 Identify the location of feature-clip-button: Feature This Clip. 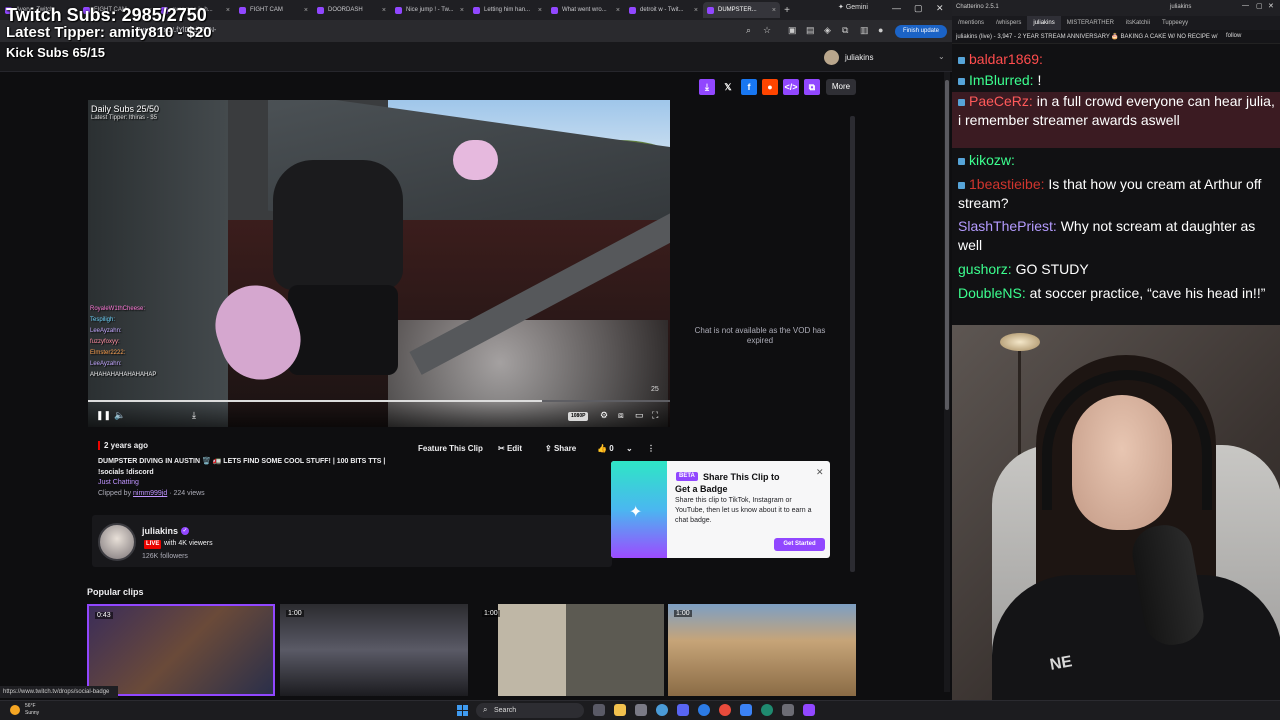
(450, 448).